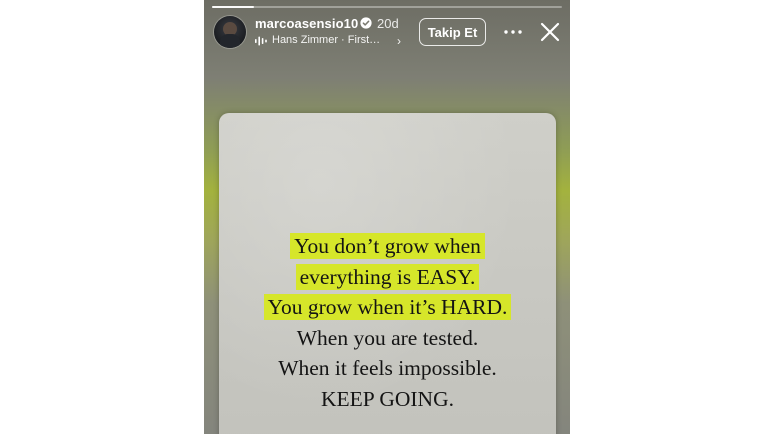 The height and width of the screenshot is (434, 770). What do you see at coordinates (366, 23) in the screenshot?
I see `verified-icon` at bounding box center [366, 23].